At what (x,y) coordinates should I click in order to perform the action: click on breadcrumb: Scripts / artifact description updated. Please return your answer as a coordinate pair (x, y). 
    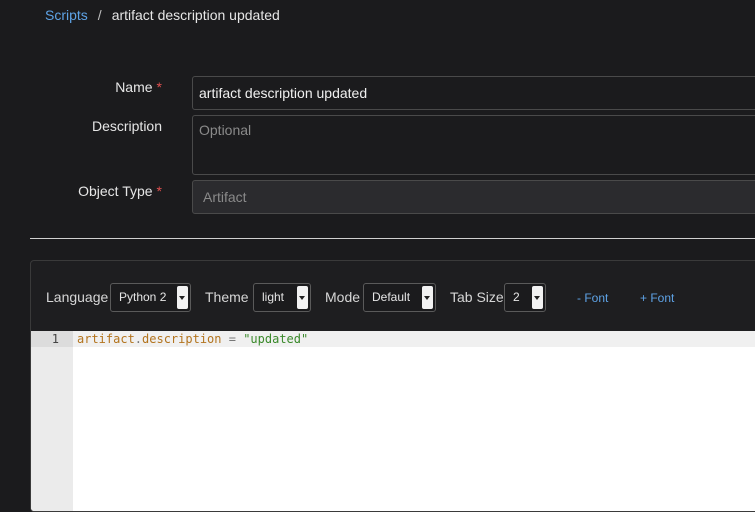
    Looking at the image, I should click on (162, 15).